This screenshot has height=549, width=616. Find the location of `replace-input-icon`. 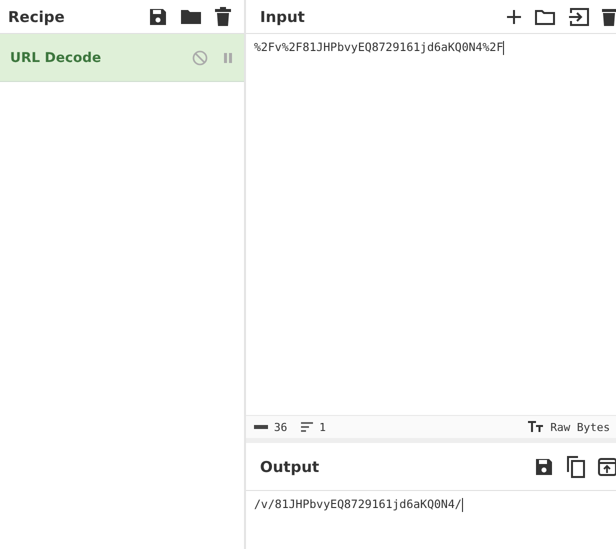

replace-input-icon is located at coordinates (607, 466).